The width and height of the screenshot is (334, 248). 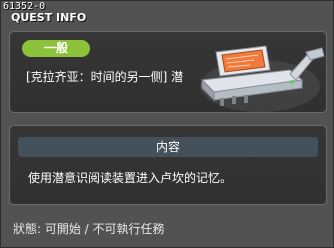 I want to click on quest-status: 狀態: 可開始 / 不可執行任務, so click(x=89, y=229).